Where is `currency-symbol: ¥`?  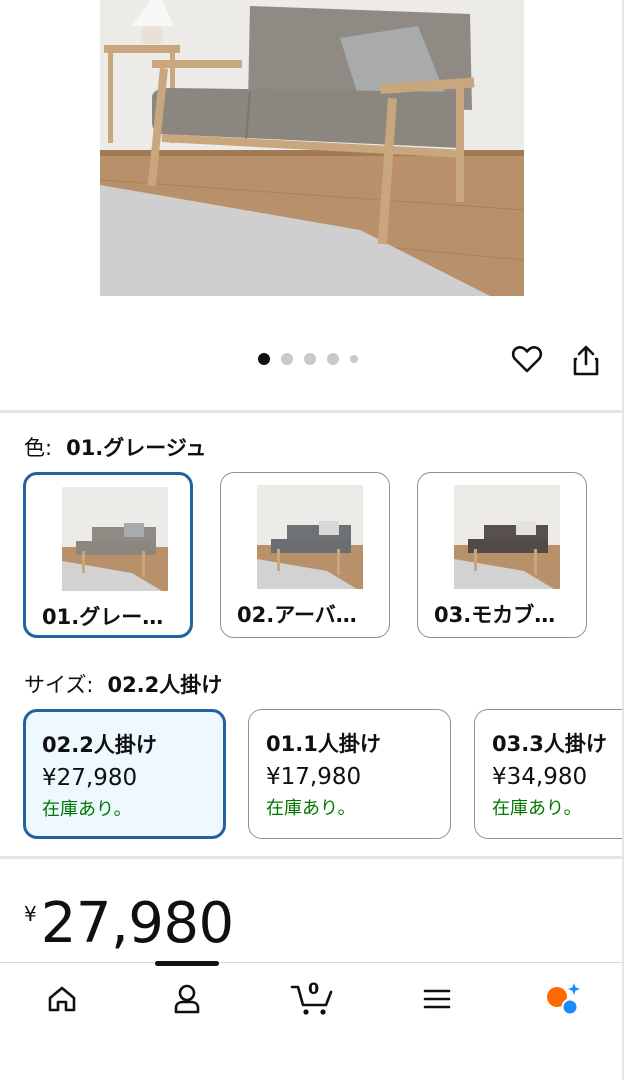
currency-symbol: ¥ is located at coordinates (30, 914).